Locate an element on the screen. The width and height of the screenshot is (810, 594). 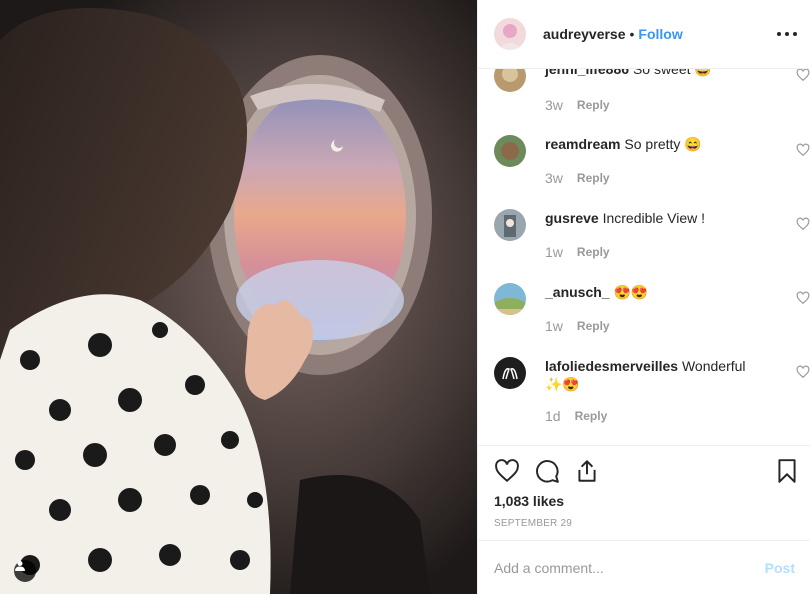
comment-content: So sweet 😄 is located at coordinates (672, 73).